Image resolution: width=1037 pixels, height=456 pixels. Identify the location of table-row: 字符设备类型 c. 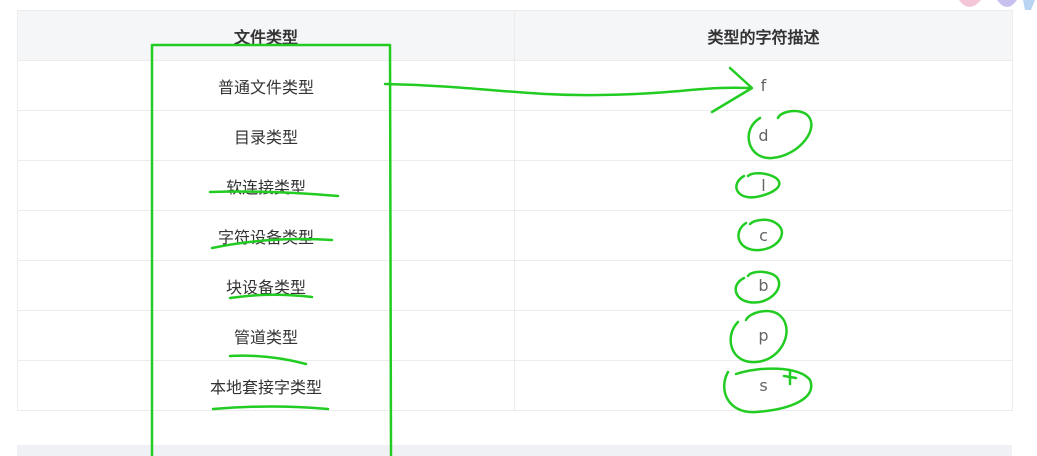
(515, 235).